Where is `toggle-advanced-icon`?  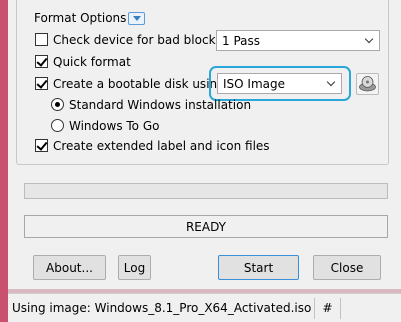
toggle-advanced-icon is located at coordinates (137, 18).